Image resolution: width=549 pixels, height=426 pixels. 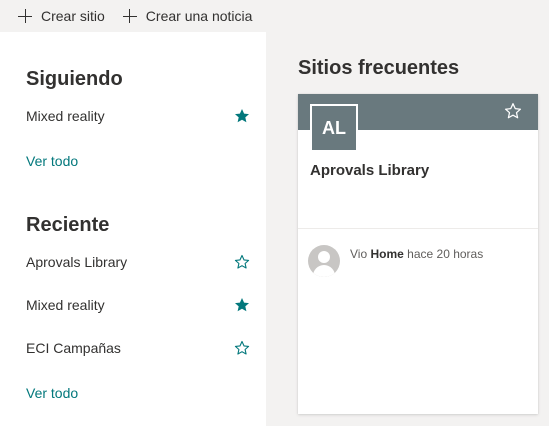 What do you see at coordinates (73, 348) in the screenshot?
I see `recent-item-label: ECI Campañas` at bounding box center [73, 348].